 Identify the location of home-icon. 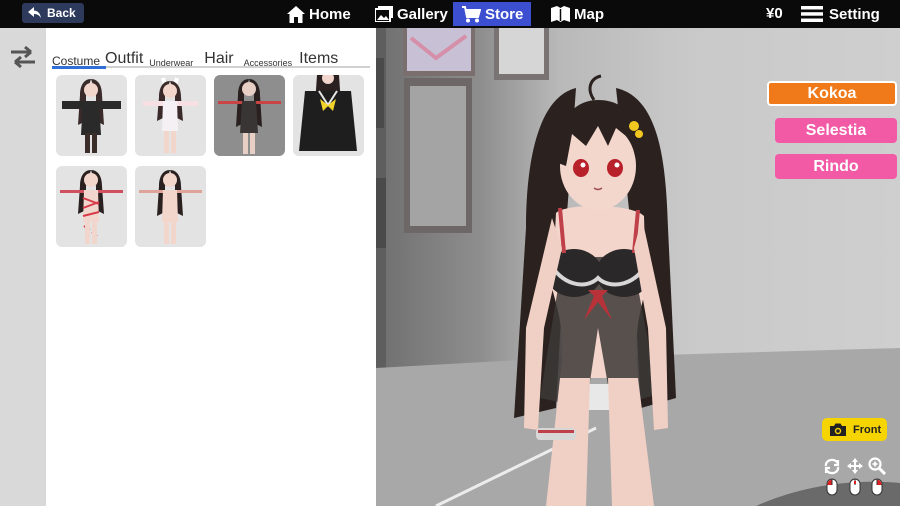
(296, 14).